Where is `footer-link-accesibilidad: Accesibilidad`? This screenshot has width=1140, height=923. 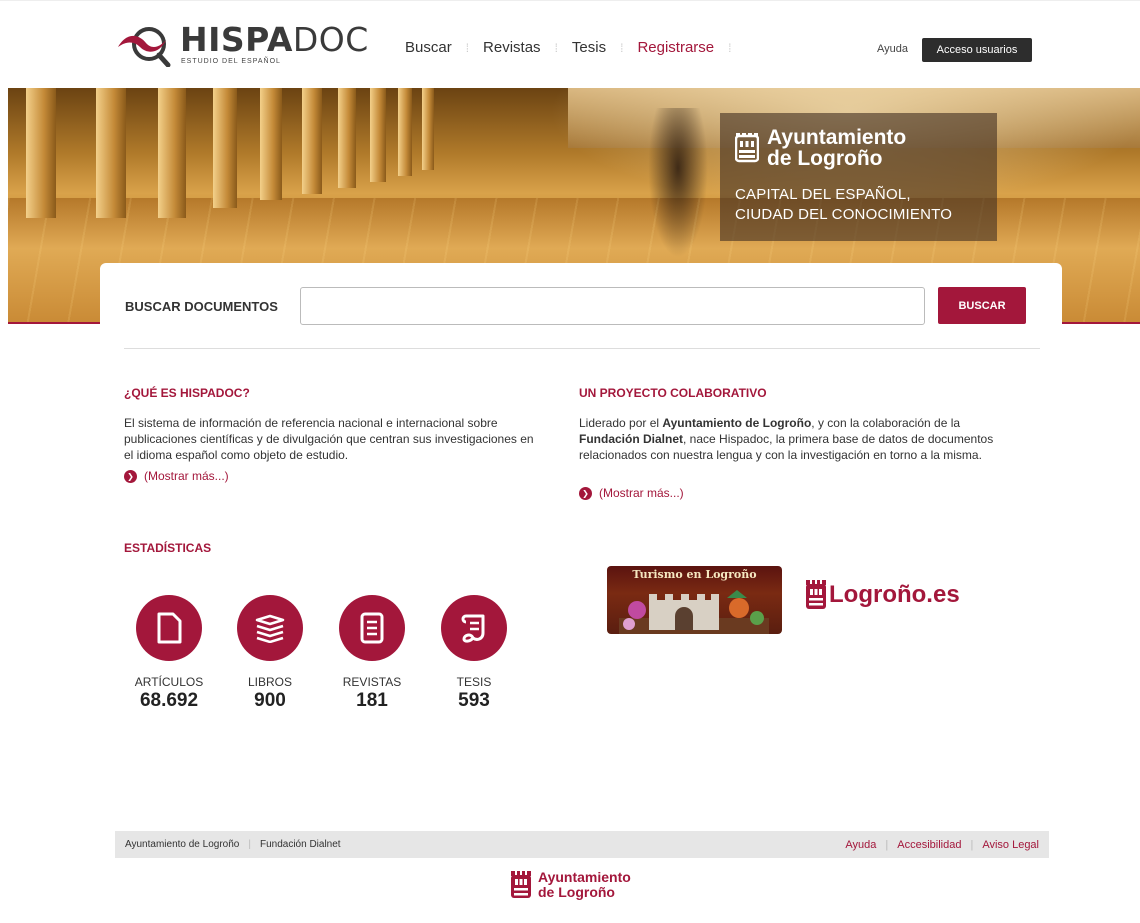
footer-link-accesibilidad: Accesibilidad is located at coordinates (929, 845).